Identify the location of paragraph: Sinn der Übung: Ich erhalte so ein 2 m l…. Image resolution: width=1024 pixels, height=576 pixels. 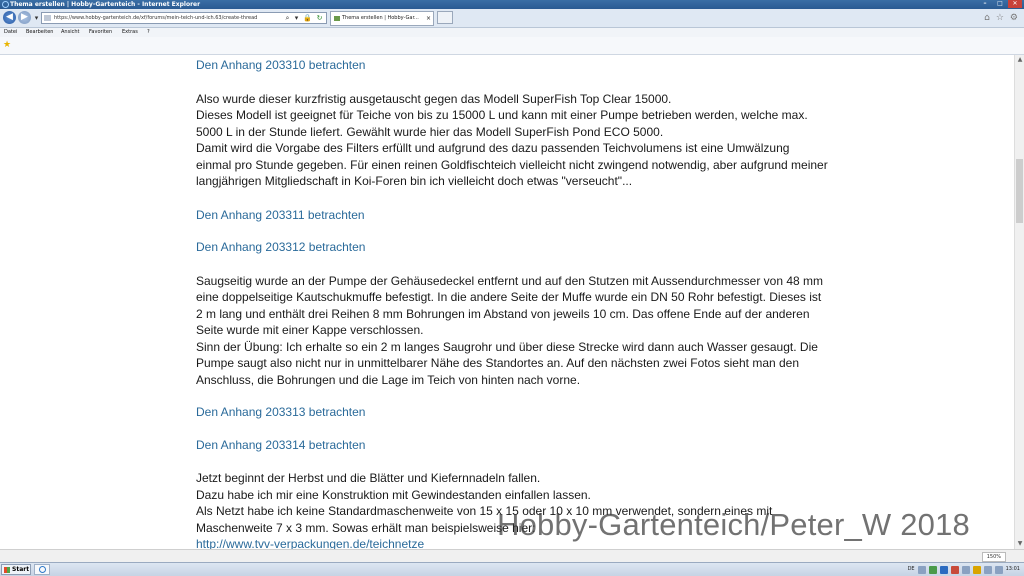
(507, 363).